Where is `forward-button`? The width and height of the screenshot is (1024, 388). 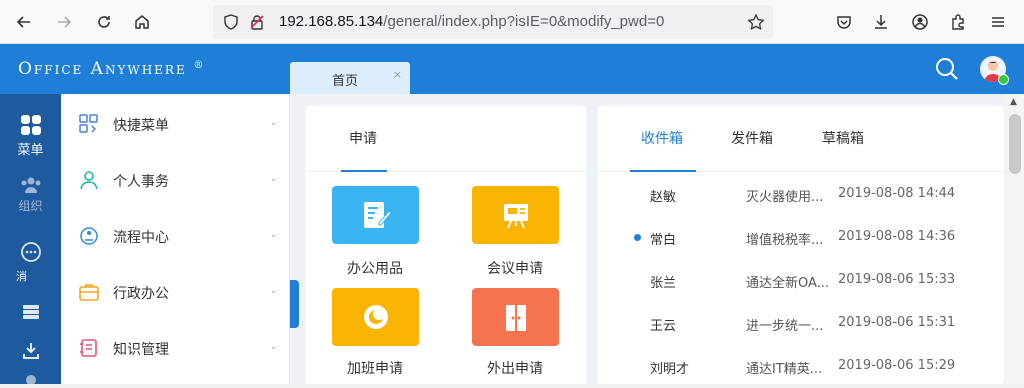
forward-button is located at coordinates (64, 22).